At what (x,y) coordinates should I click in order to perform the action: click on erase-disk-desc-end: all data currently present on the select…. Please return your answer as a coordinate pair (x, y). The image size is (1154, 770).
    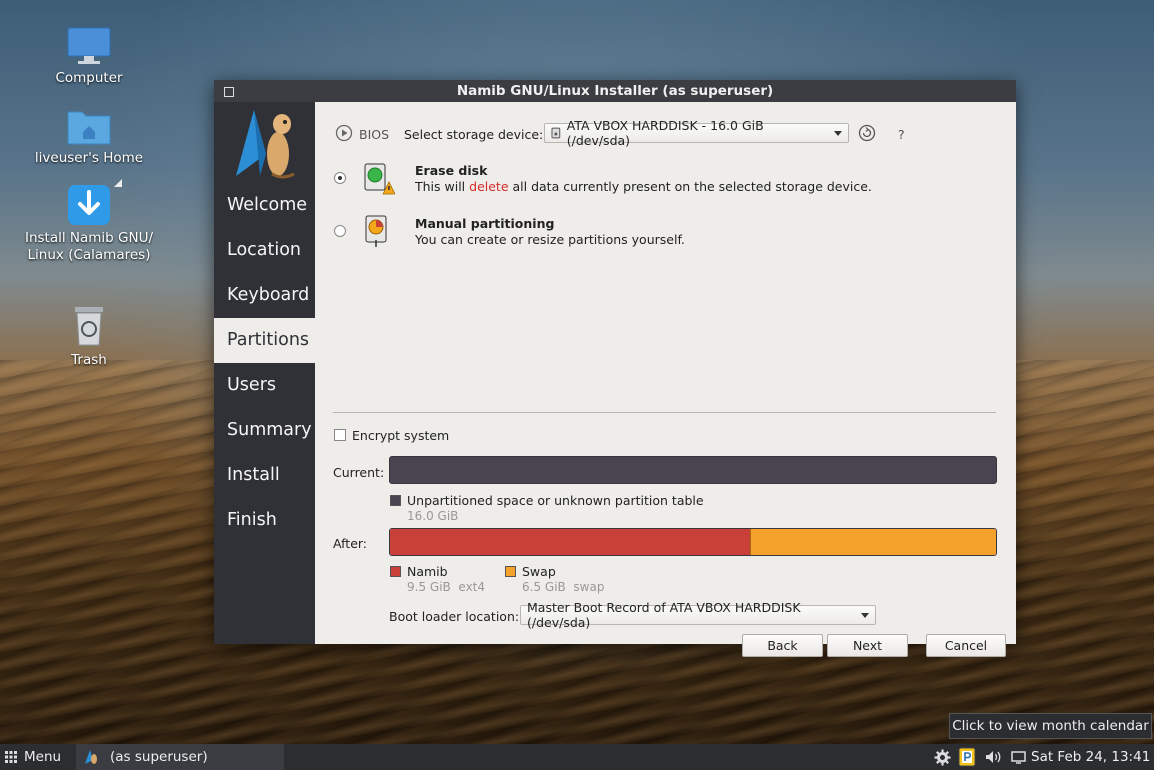
    Looking at the image, I should click on (690, 186).